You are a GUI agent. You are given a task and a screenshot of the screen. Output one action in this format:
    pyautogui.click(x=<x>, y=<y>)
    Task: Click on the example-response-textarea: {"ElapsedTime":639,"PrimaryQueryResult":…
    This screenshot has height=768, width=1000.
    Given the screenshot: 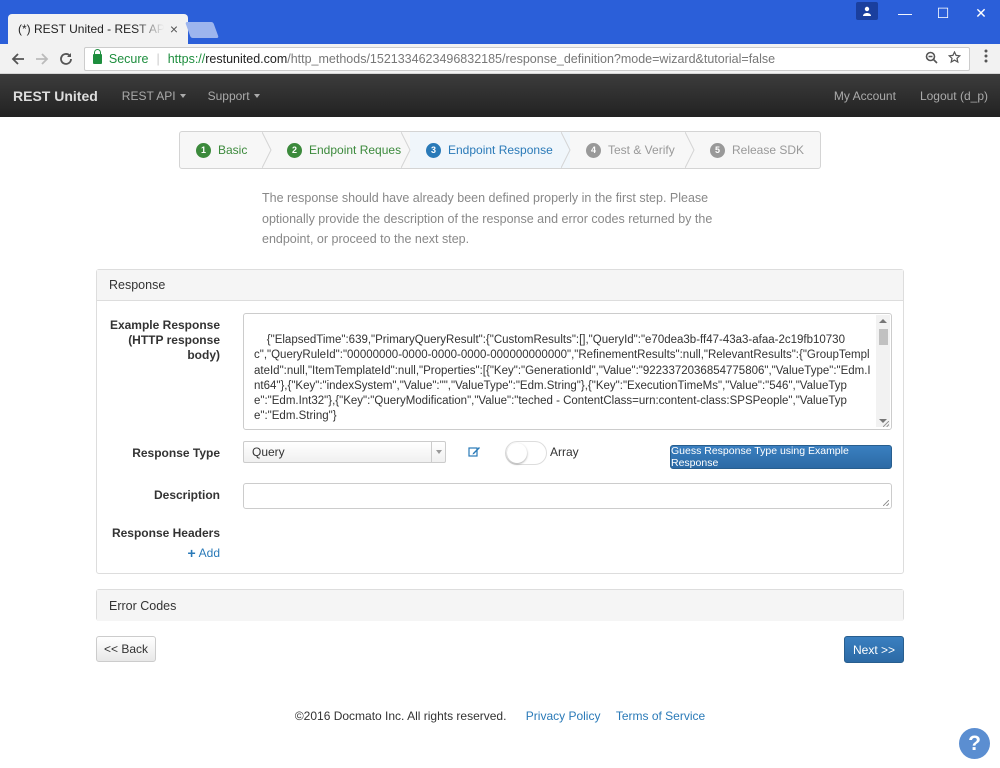 What is the action you would take?
    pyautogui.click(x=567, y=371)
    